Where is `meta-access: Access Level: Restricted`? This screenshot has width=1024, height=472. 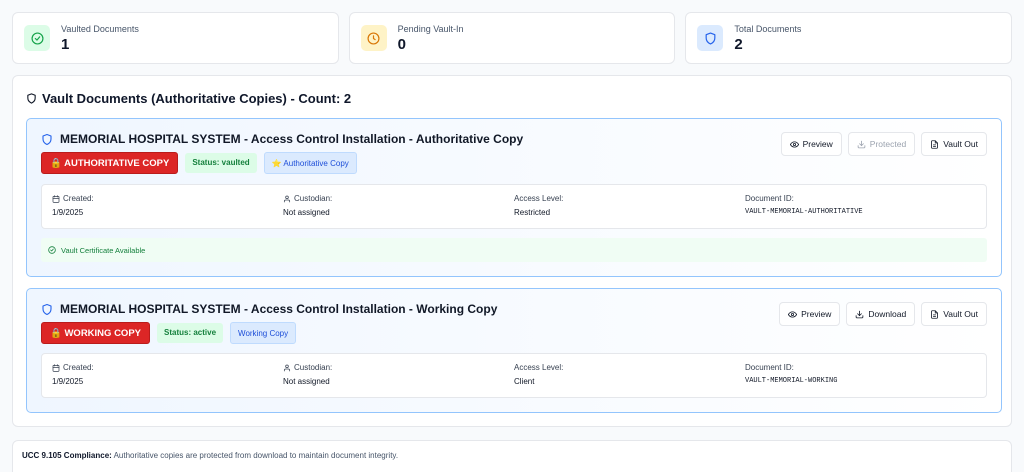 meta-access: Access Level: Restricted is located at coordinates (629, 206).